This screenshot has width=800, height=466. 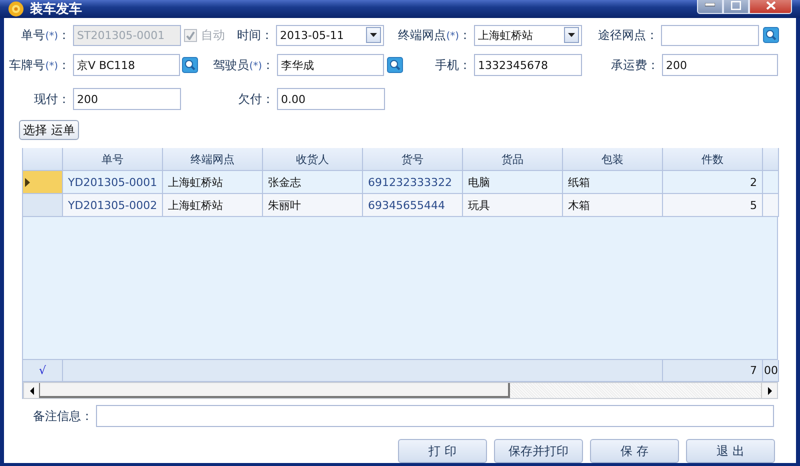 What do you see at coordinates (528, 35) in the screenshot?
I see `dropdown-field: 上海虹桥站` at bounding box center [528, 35].